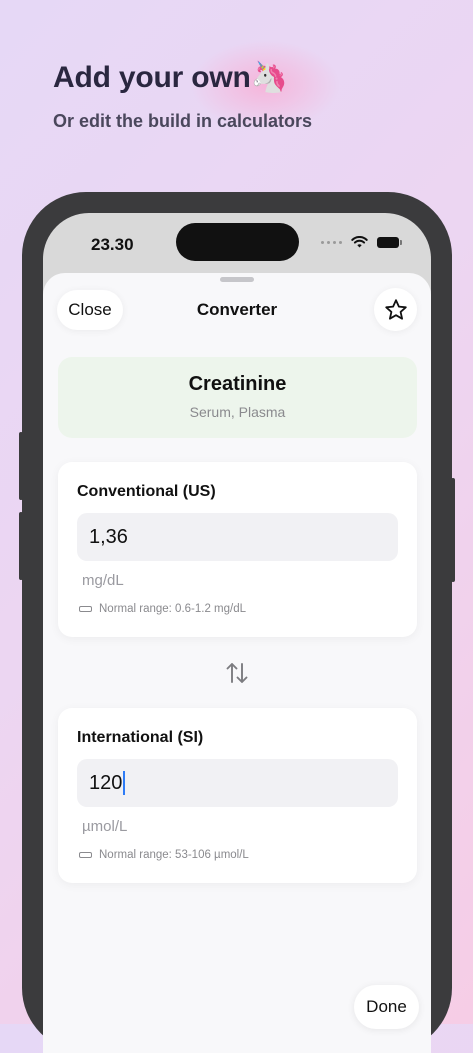 The image size is (473, 1053). I want to click on dynamic-island, so click(237, 242).